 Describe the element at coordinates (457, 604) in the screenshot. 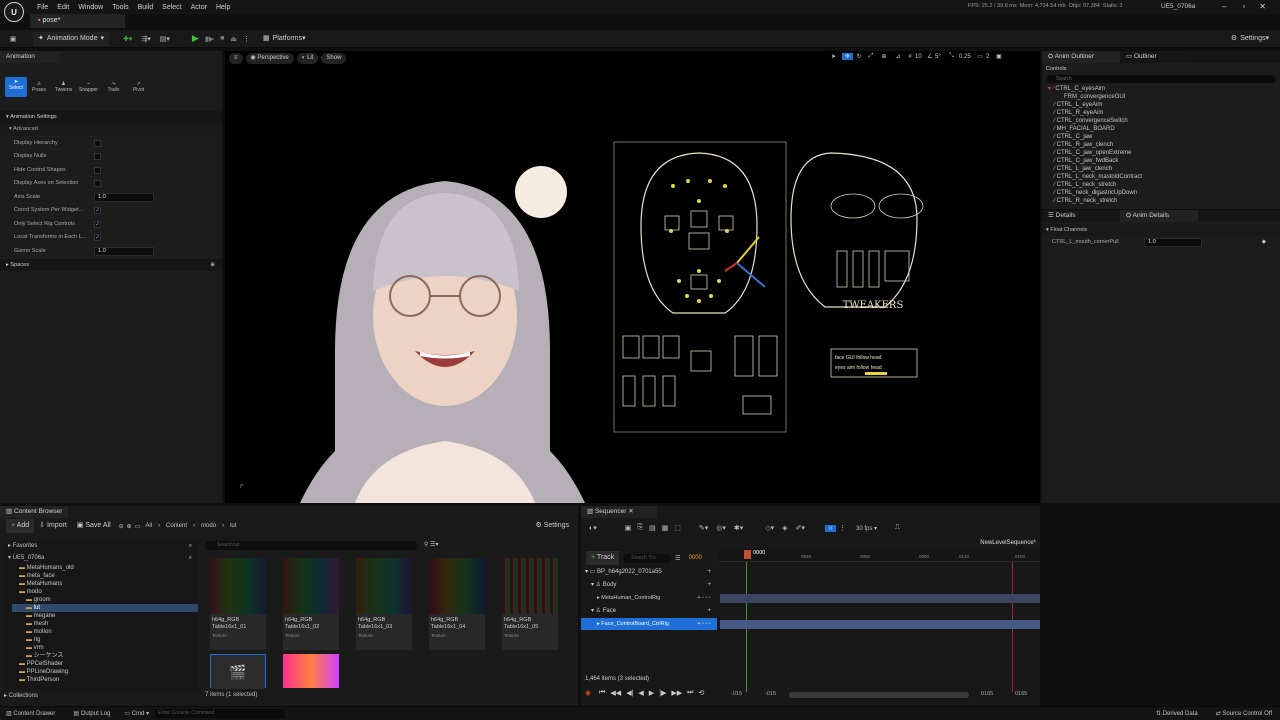

I see `asset-tile: h64g_RGB Table16x1_04 Texture` at that location.